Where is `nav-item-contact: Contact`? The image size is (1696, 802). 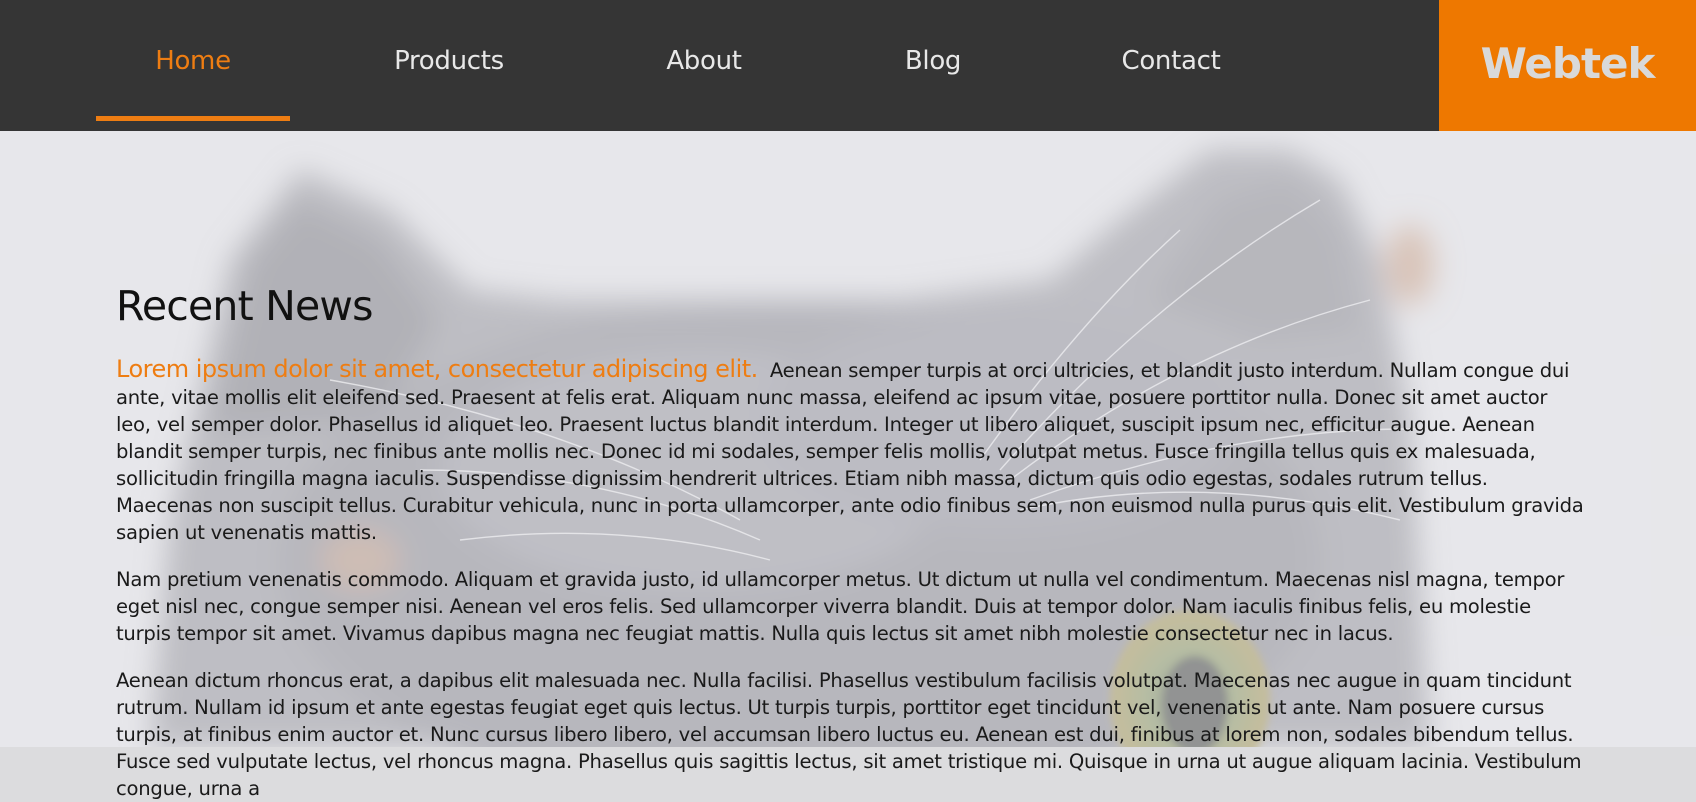
nav-item-contact: Contact is located at coordinates (1171, 61).